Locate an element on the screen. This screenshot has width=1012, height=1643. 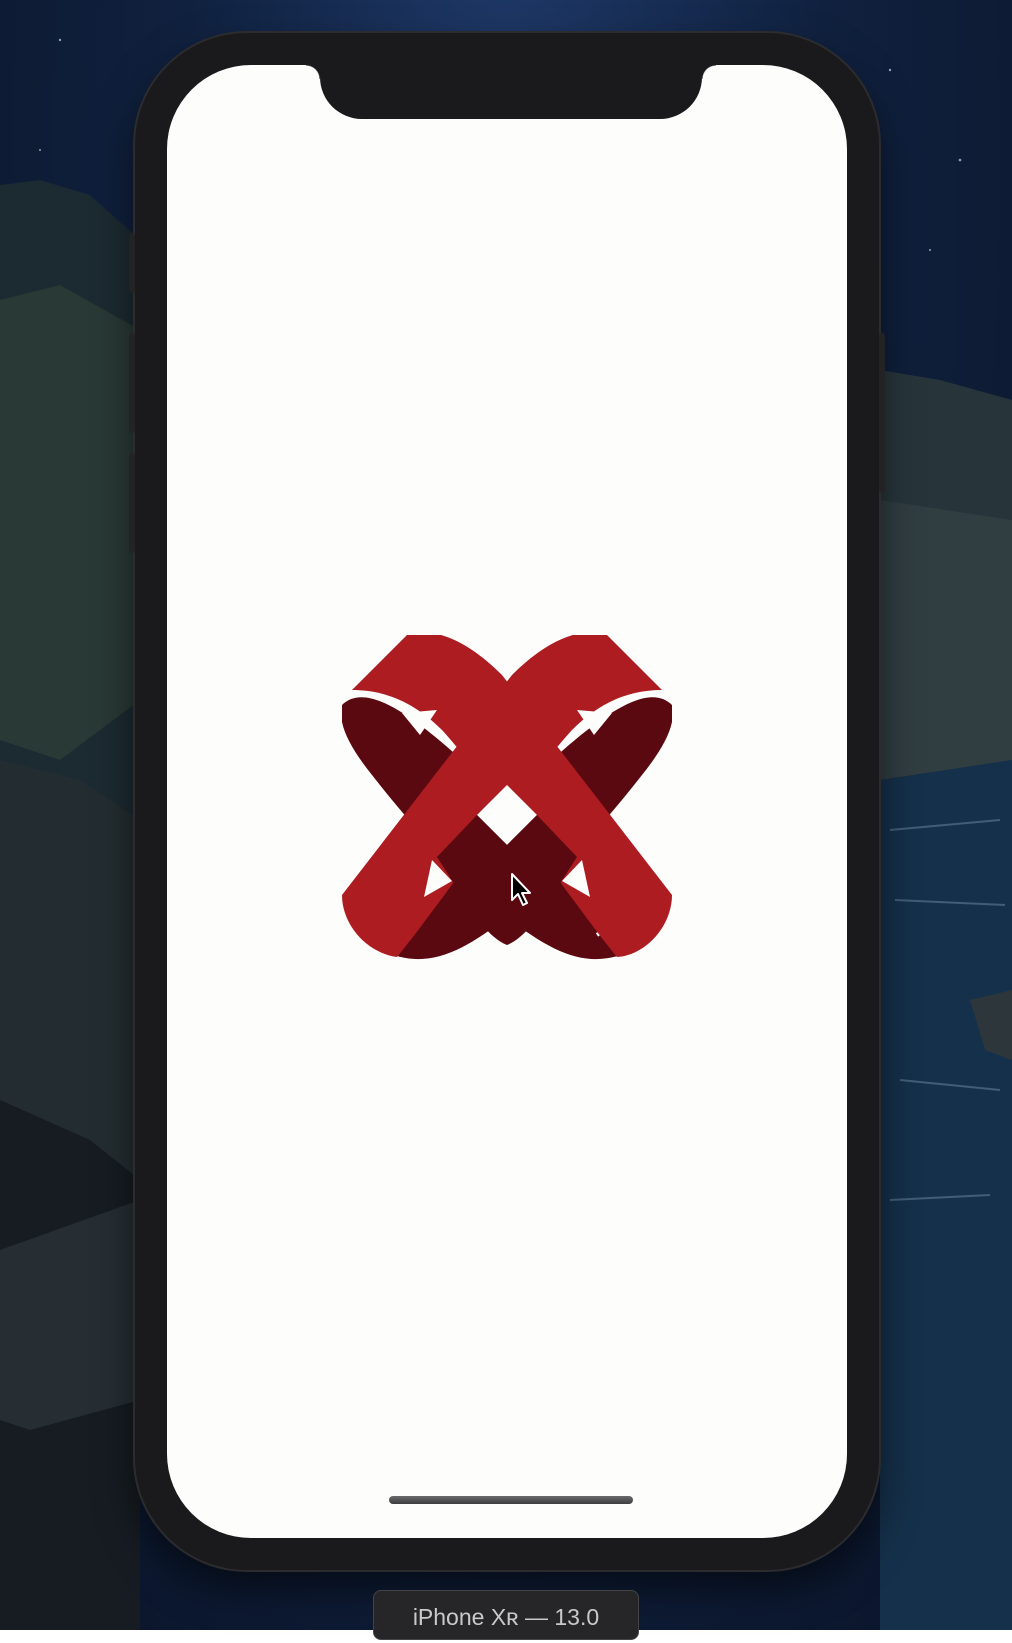
screen-notch is located at coordinates (511, 92).